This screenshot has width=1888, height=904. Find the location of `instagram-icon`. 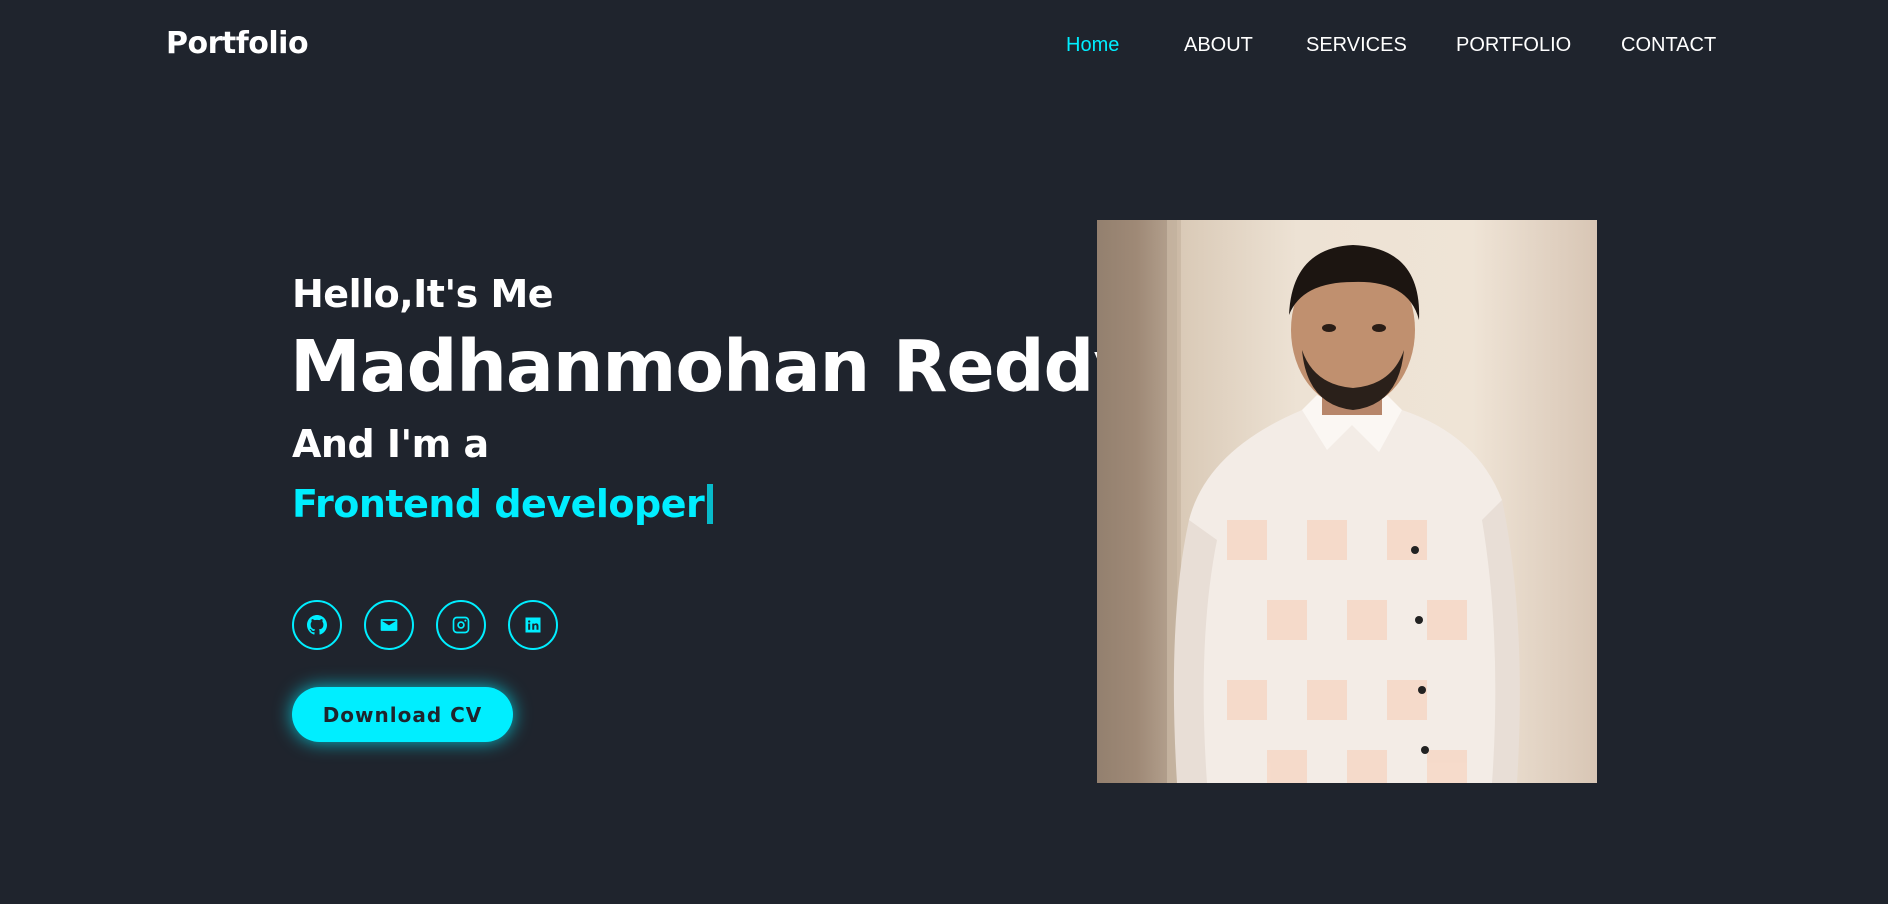

instagram-icon is located at coordinates (461, 625).